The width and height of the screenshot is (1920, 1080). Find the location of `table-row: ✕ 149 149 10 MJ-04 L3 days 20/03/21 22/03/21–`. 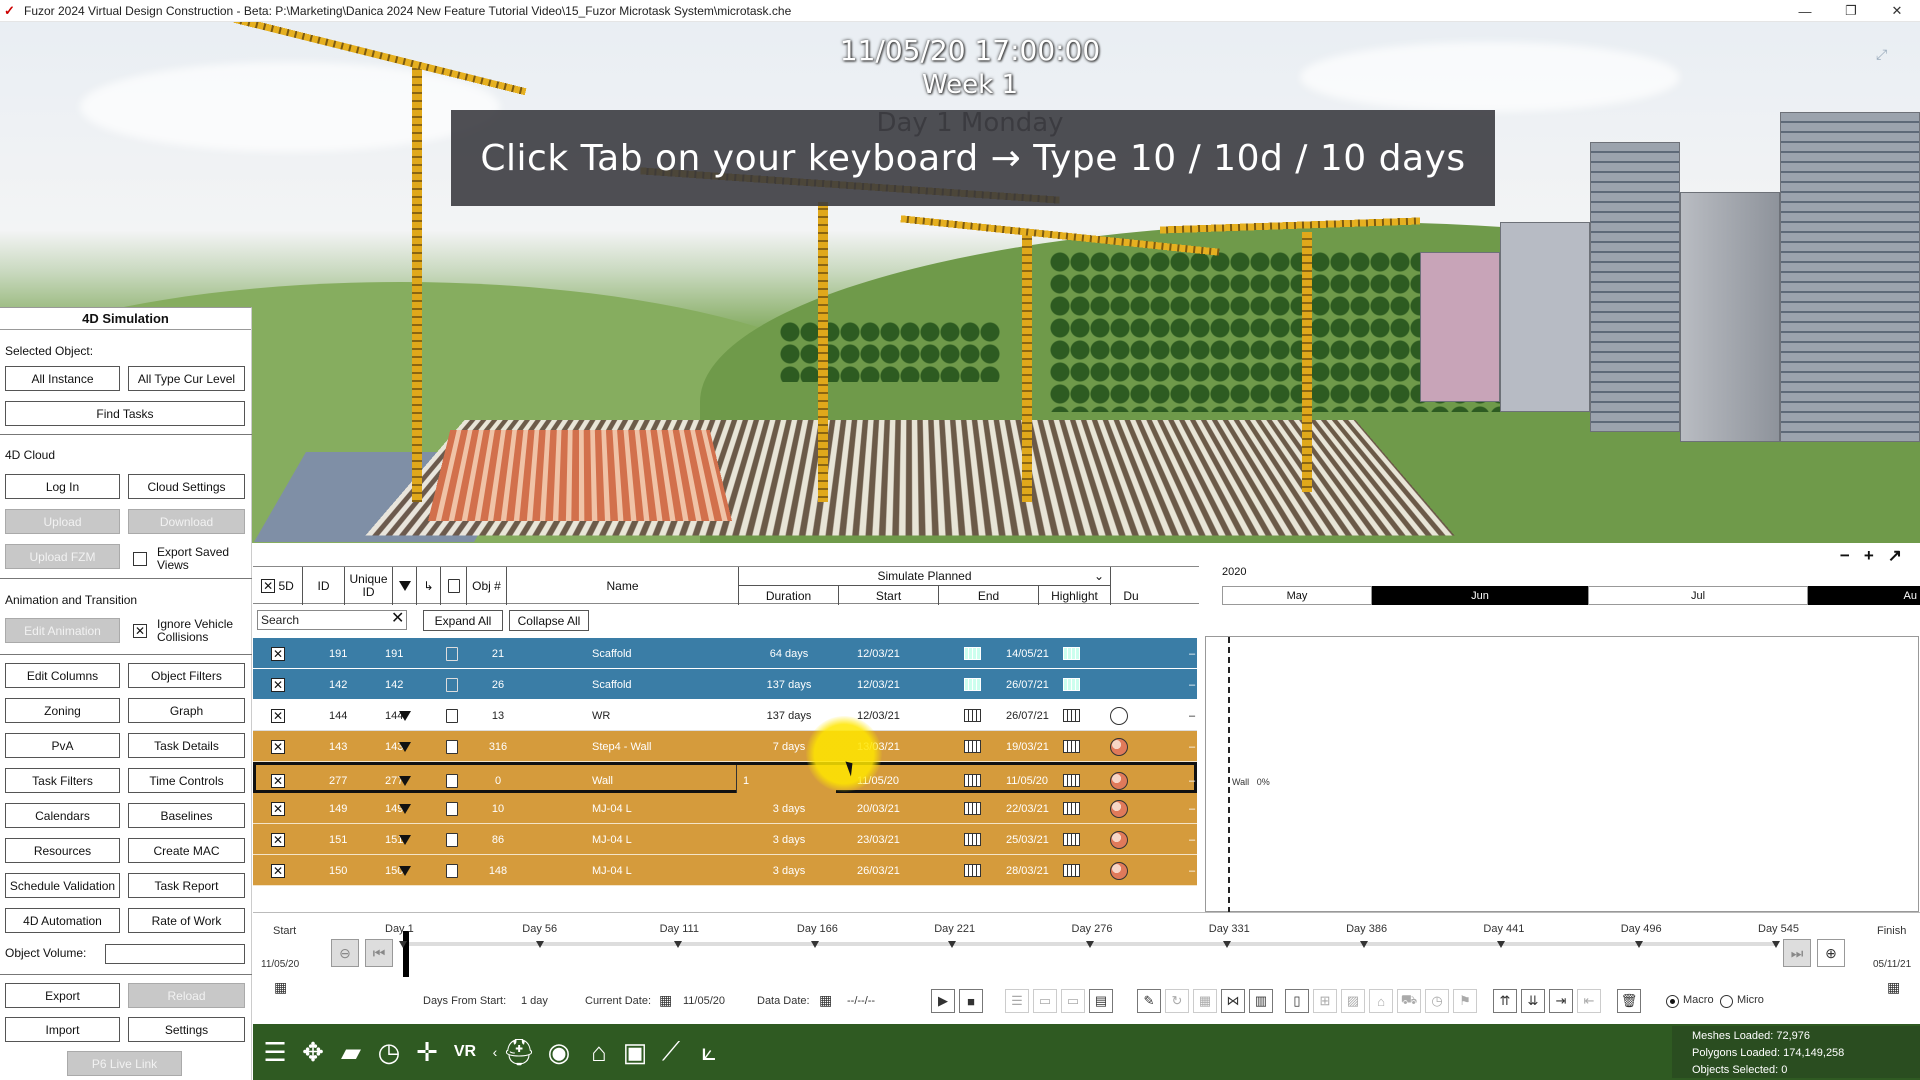

table-row: ✕ 149 149 10 MJ-04 L3 days 20/03/21 22/03/21– is located at coordinates (725, 808).